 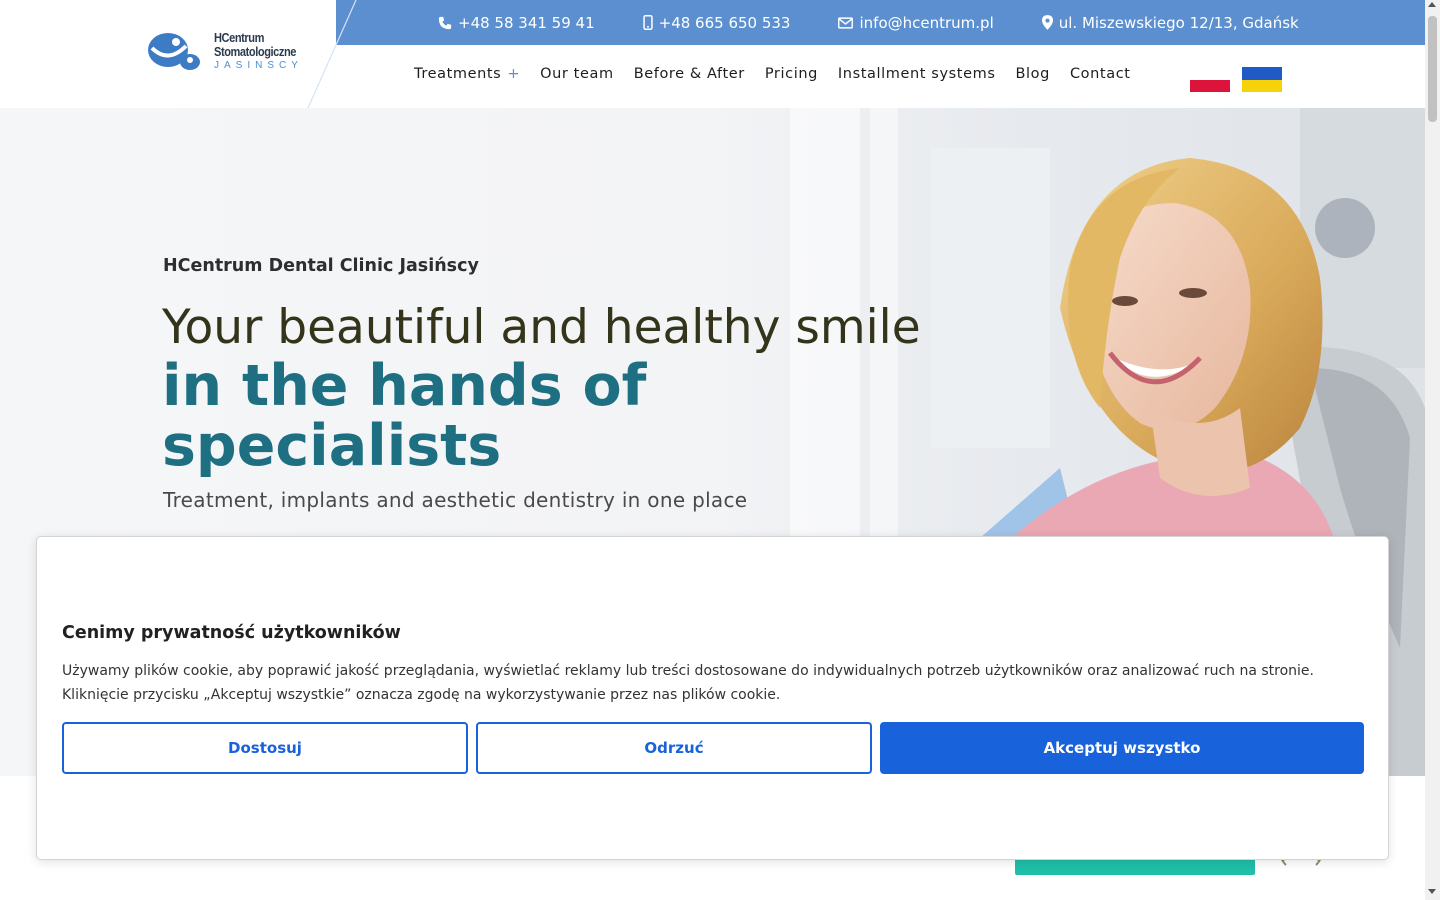 I want to click on nav-item-contact: Contact, so click(x=1100, y=74).